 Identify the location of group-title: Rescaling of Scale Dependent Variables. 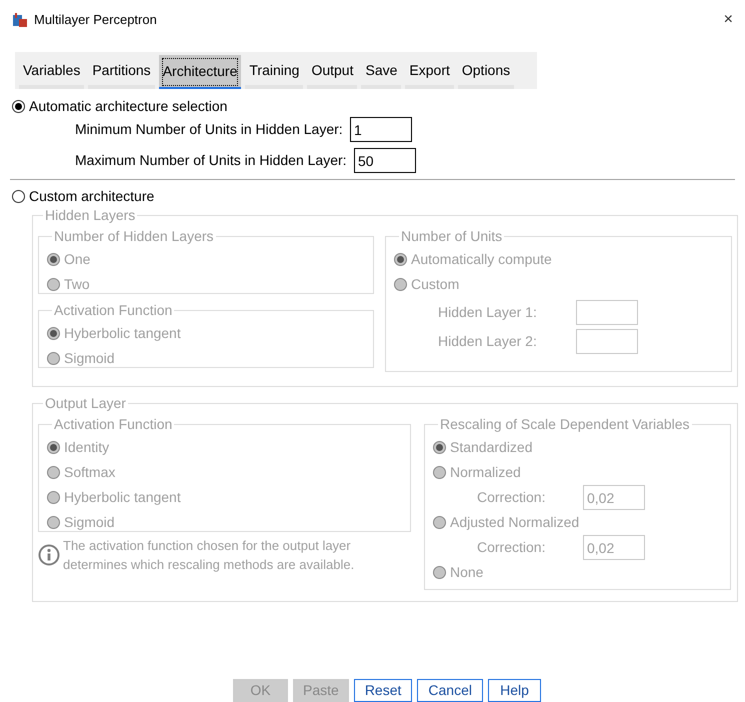
(565, 424).